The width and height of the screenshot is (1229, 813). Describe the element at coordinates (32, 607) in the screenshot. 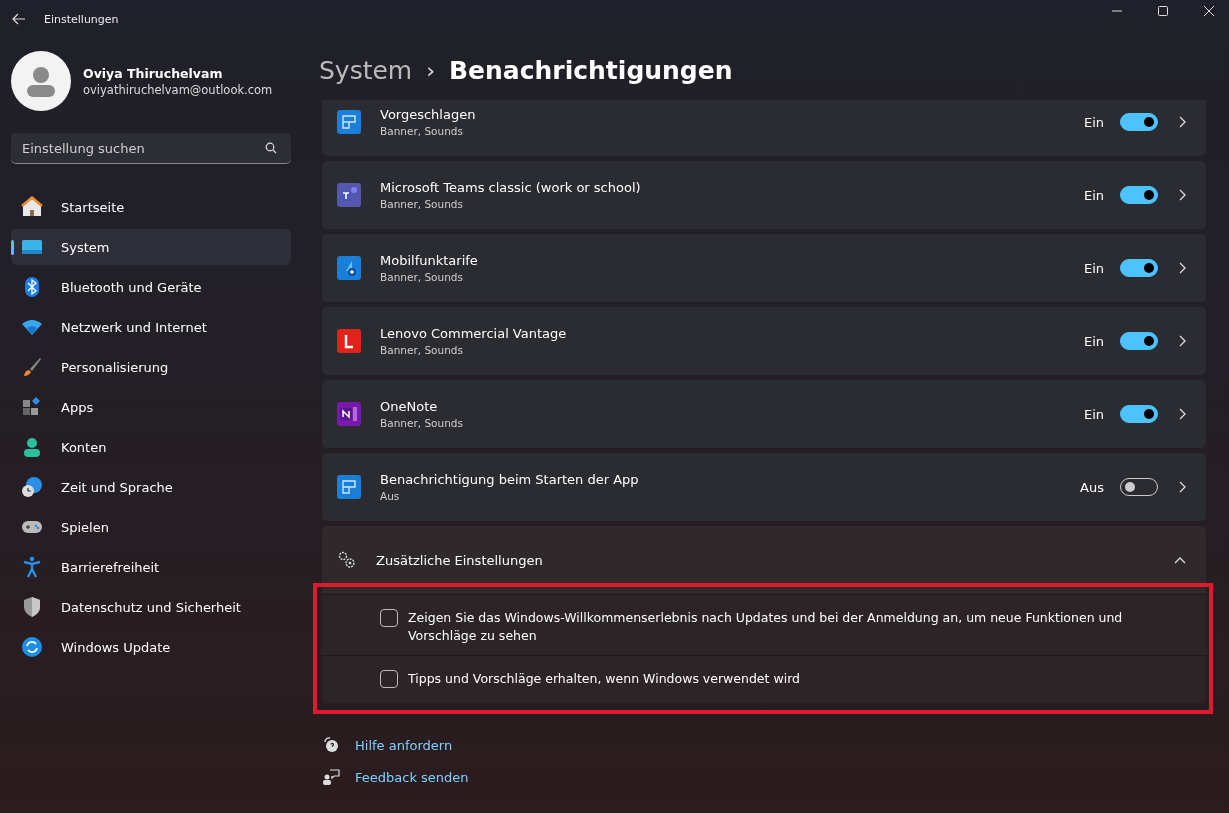

I see `shield-icon` at that location.